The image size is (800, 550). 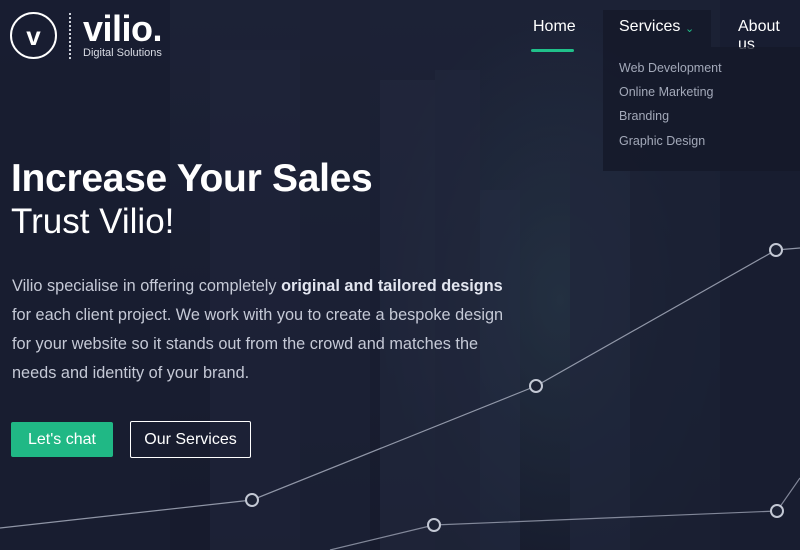 What do you see at coordinates (93, 221) in the screenshot?
I see `hero-subtitle: Trust Vilio!` at bounding box center [93, 221].